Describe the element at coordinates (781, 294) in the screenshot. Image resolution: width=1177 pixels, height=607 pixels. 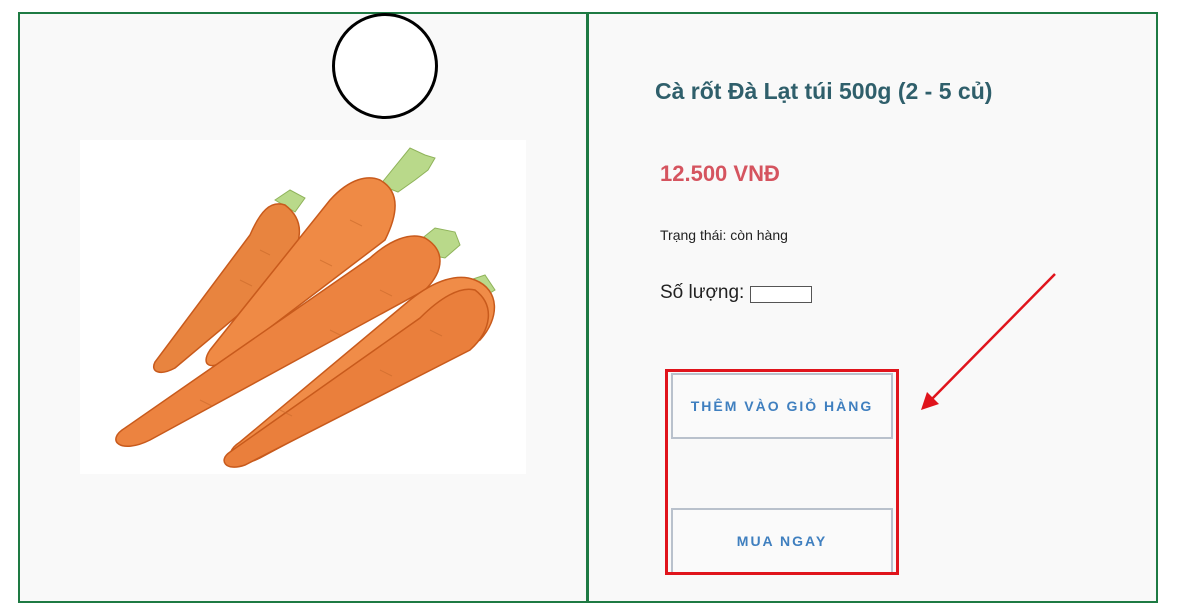
I see `quantity-input` at that location.